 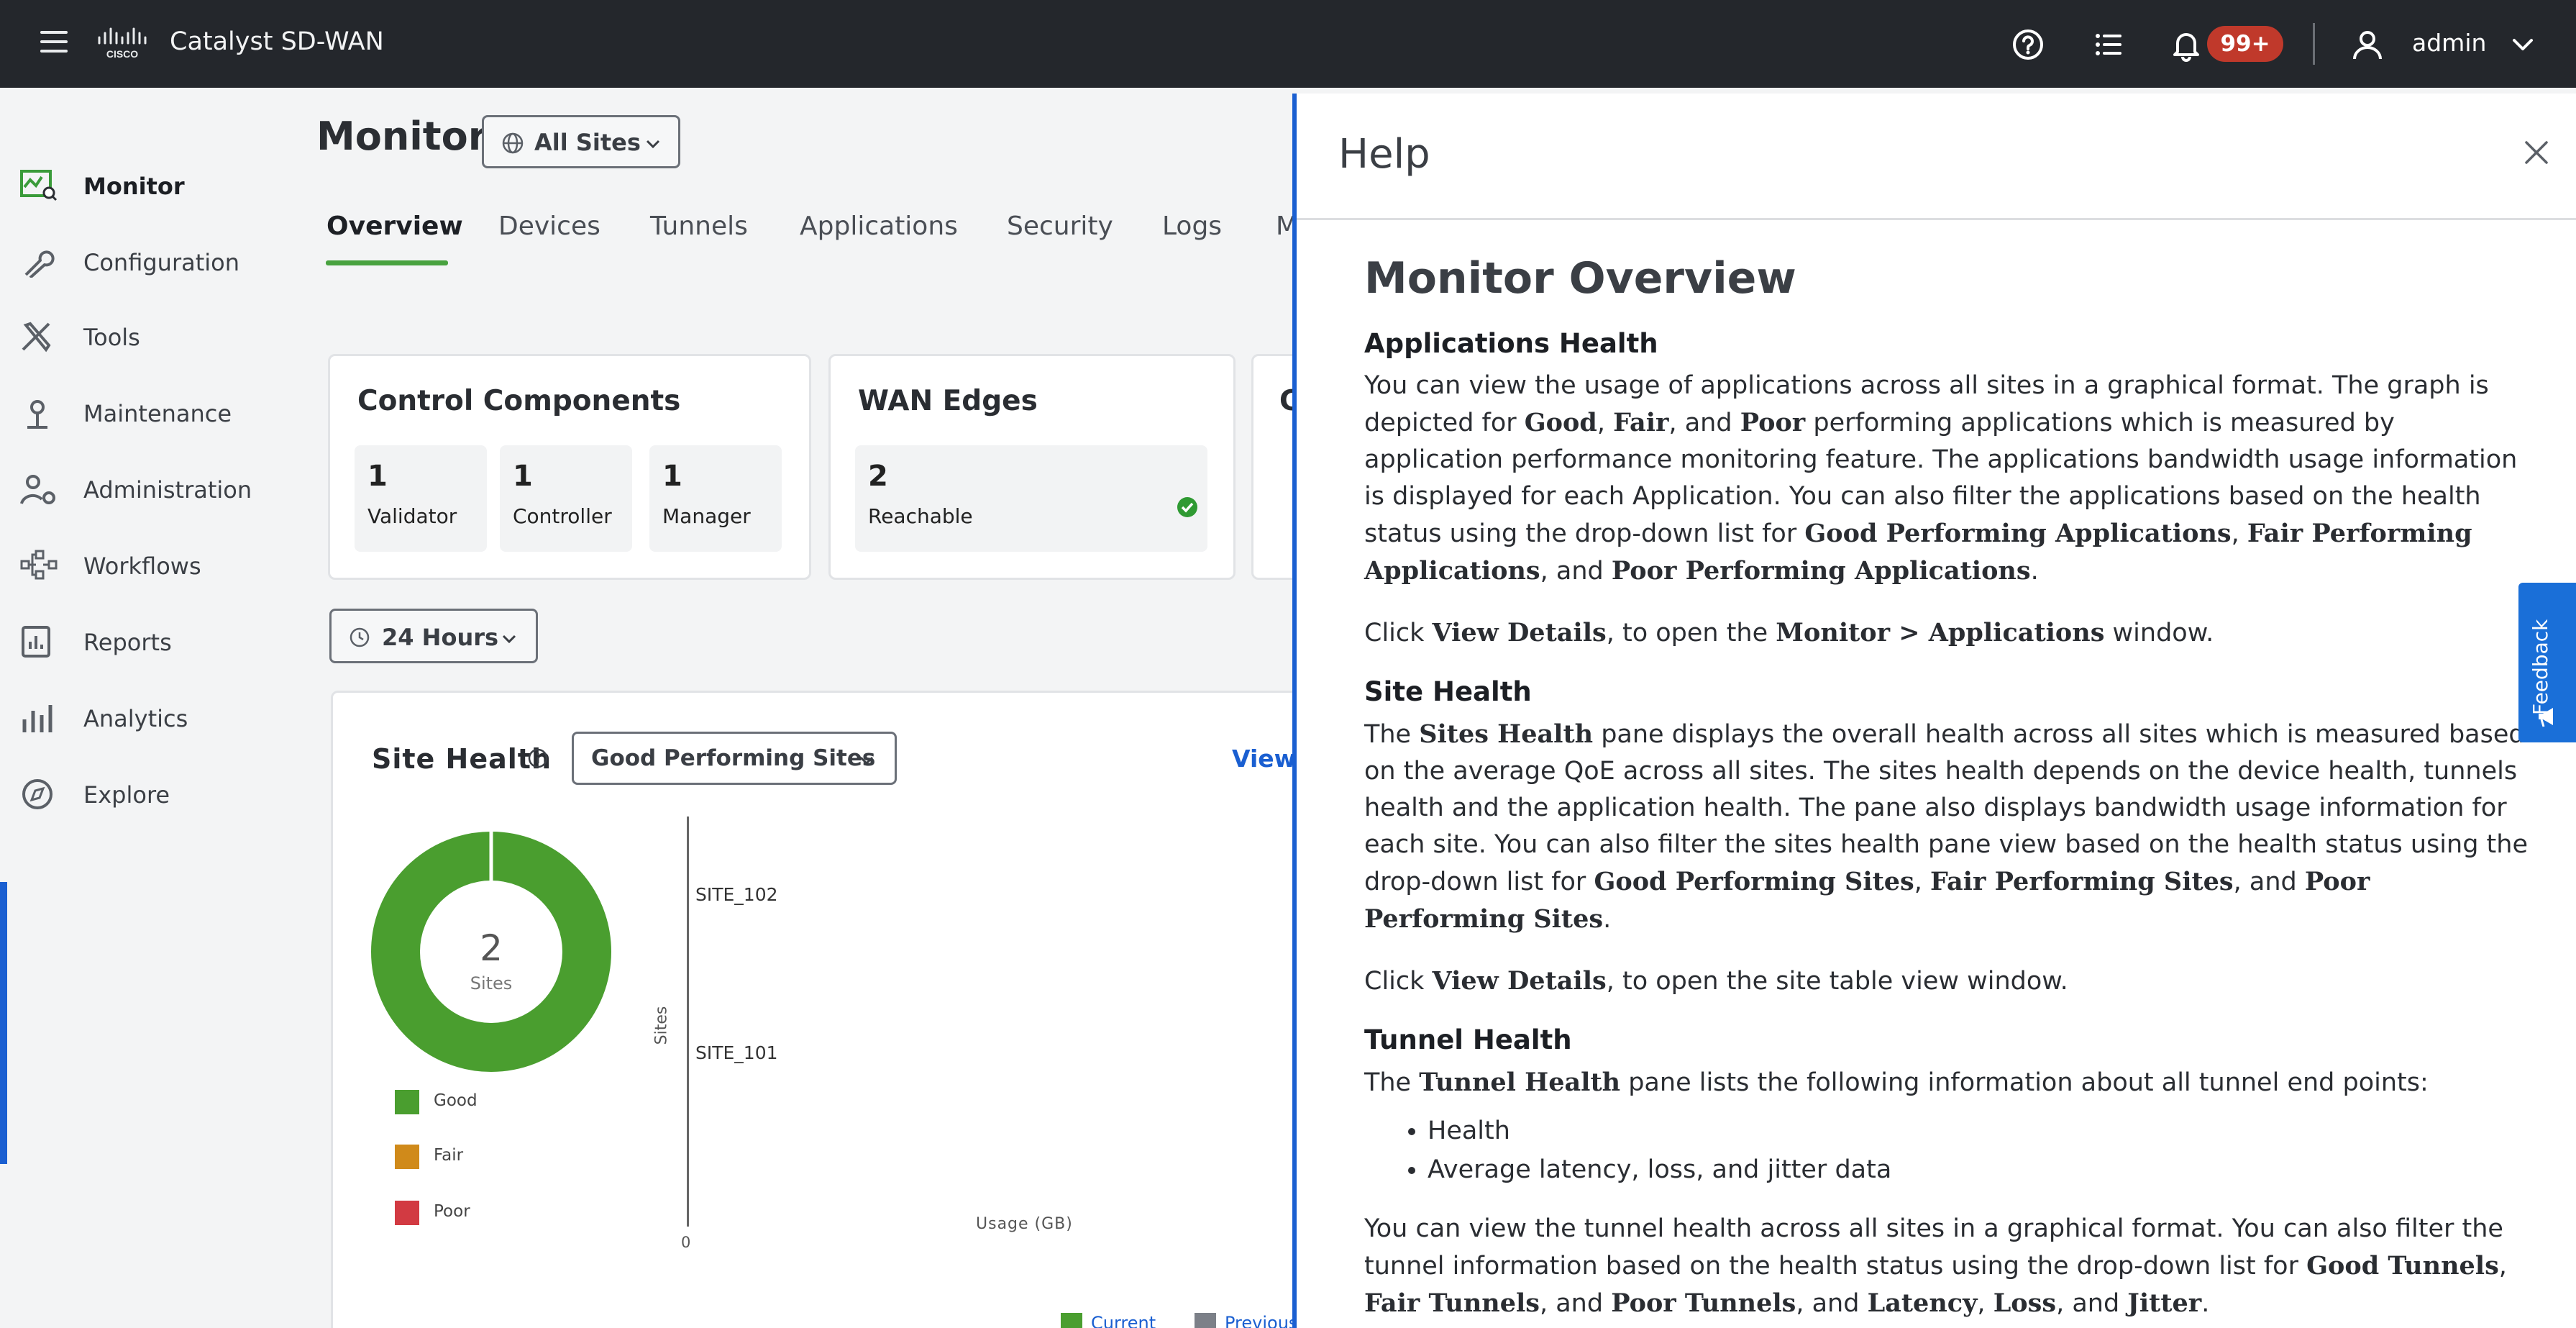 I want to click on sidebar-item-workflows: Workflows, so click(x=143, y=565).